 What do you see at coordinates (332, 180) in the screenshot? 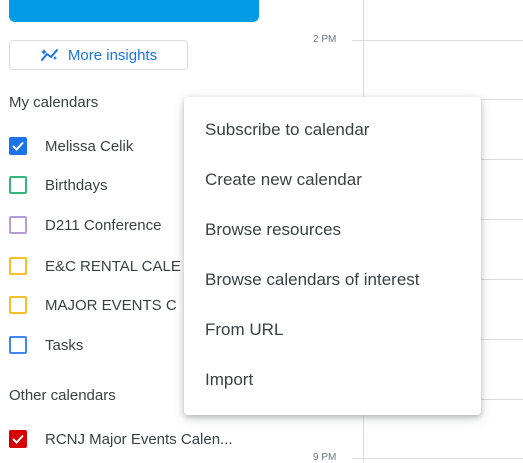
I see `menu-item-create-new: Create new calendar` at bounding box center [332, 180].